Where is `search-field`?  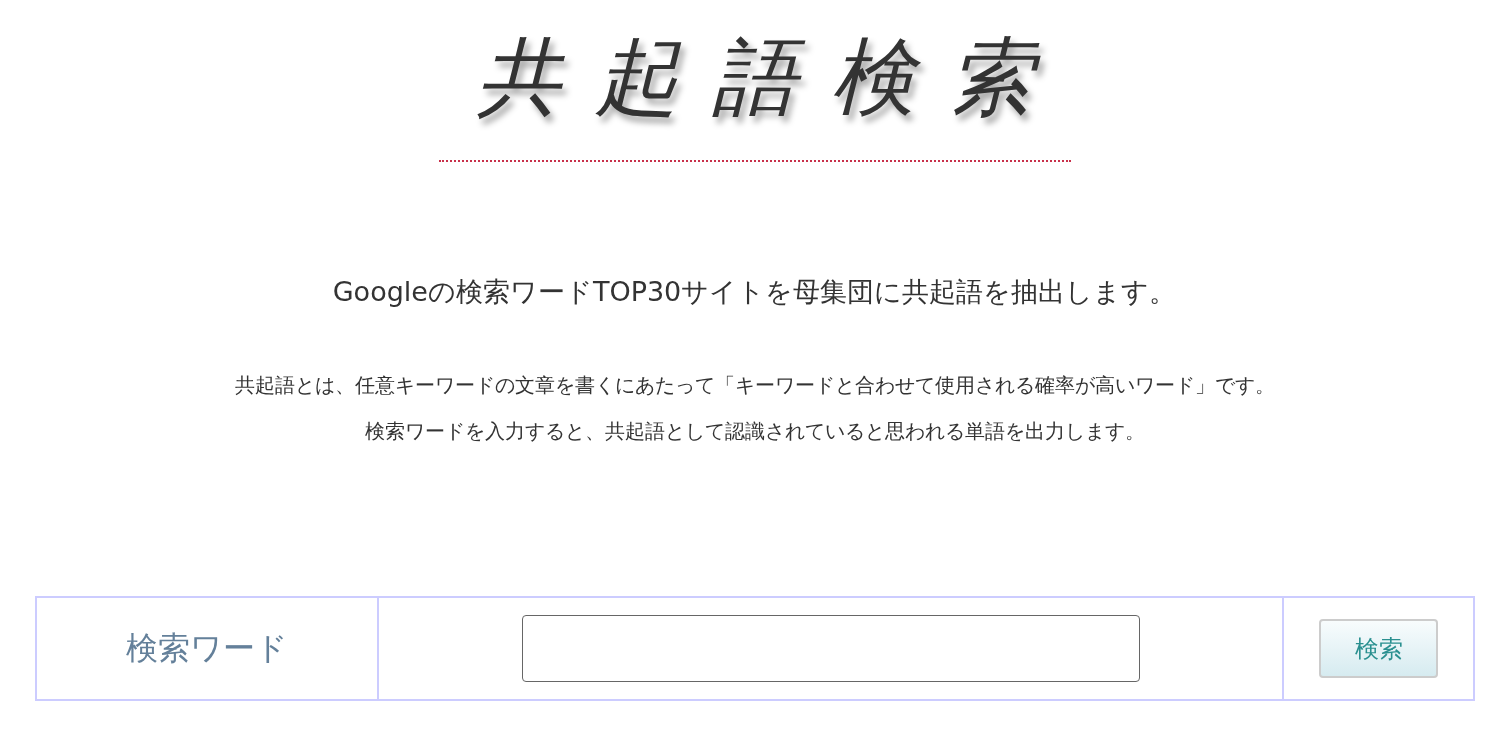 search-field is located at coordinates (830, 648).